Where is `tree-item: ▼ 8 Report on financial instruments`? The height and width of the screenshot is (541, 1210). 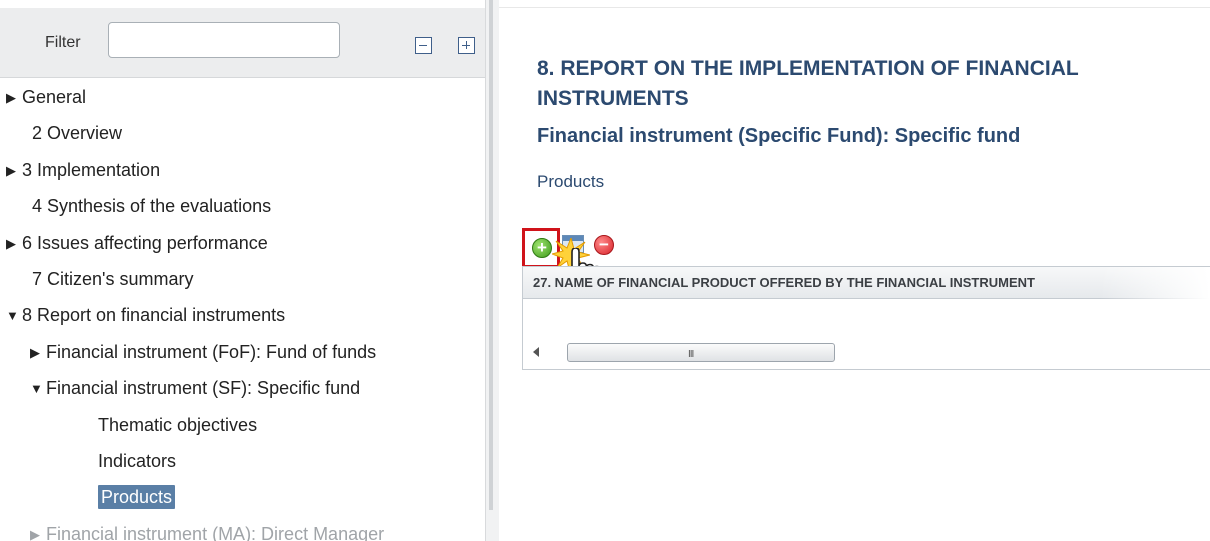
tree-item: ▼ 8 Report on financial instruments is located at coordinates (242, 315).